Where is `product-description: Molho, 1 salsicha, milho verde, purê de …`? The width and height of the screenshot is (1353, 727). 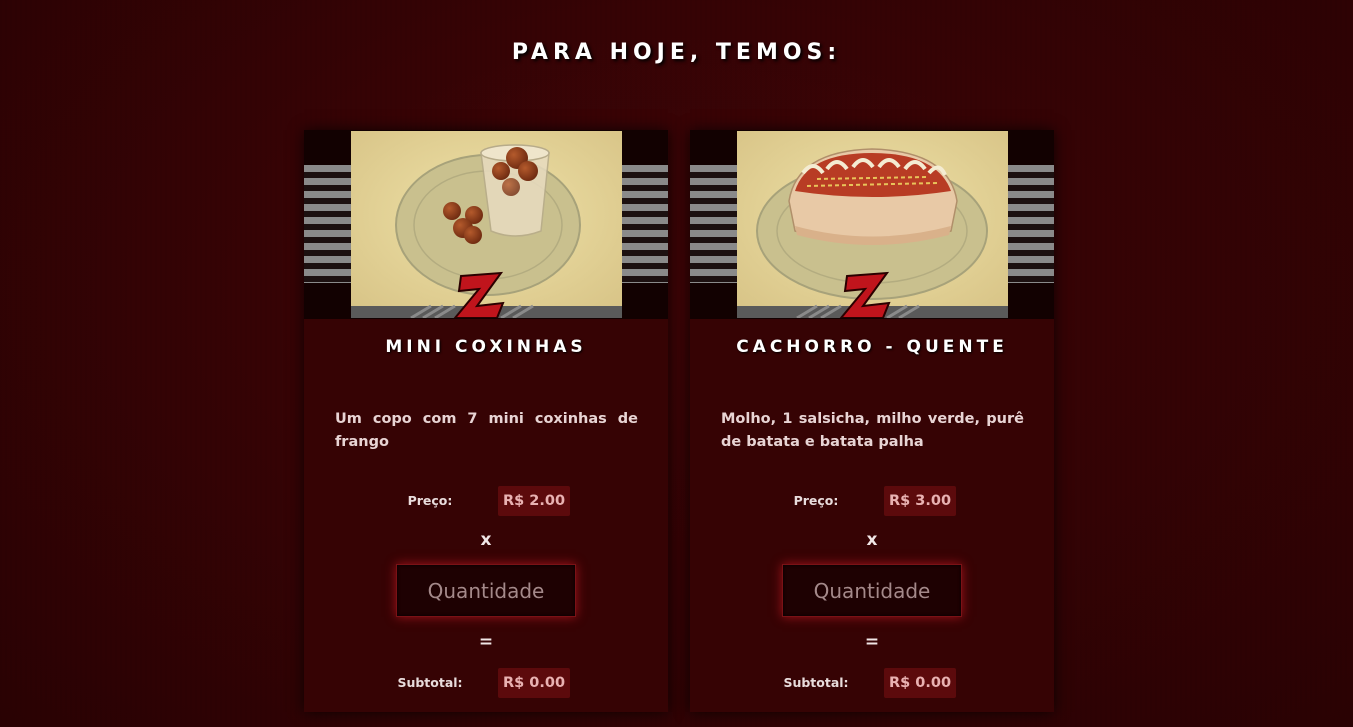 product-description: Molho, 1 salsicha, milho verde, purê de … is located at coordinates (872, 430).